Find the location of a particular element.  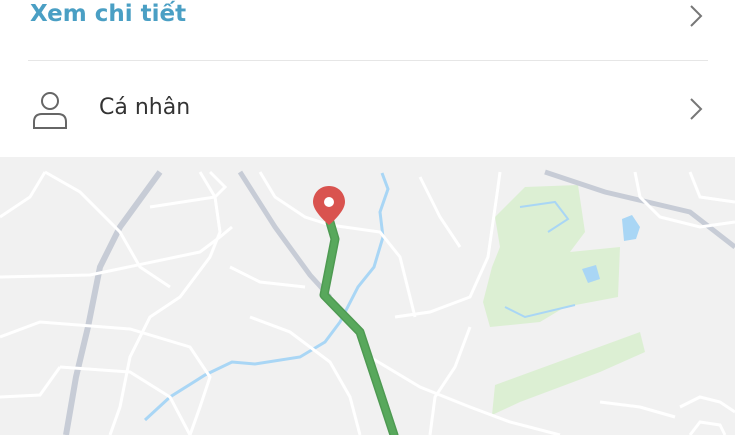

view-details-link: Xem chi tiết is located at coordinates (108, 14).